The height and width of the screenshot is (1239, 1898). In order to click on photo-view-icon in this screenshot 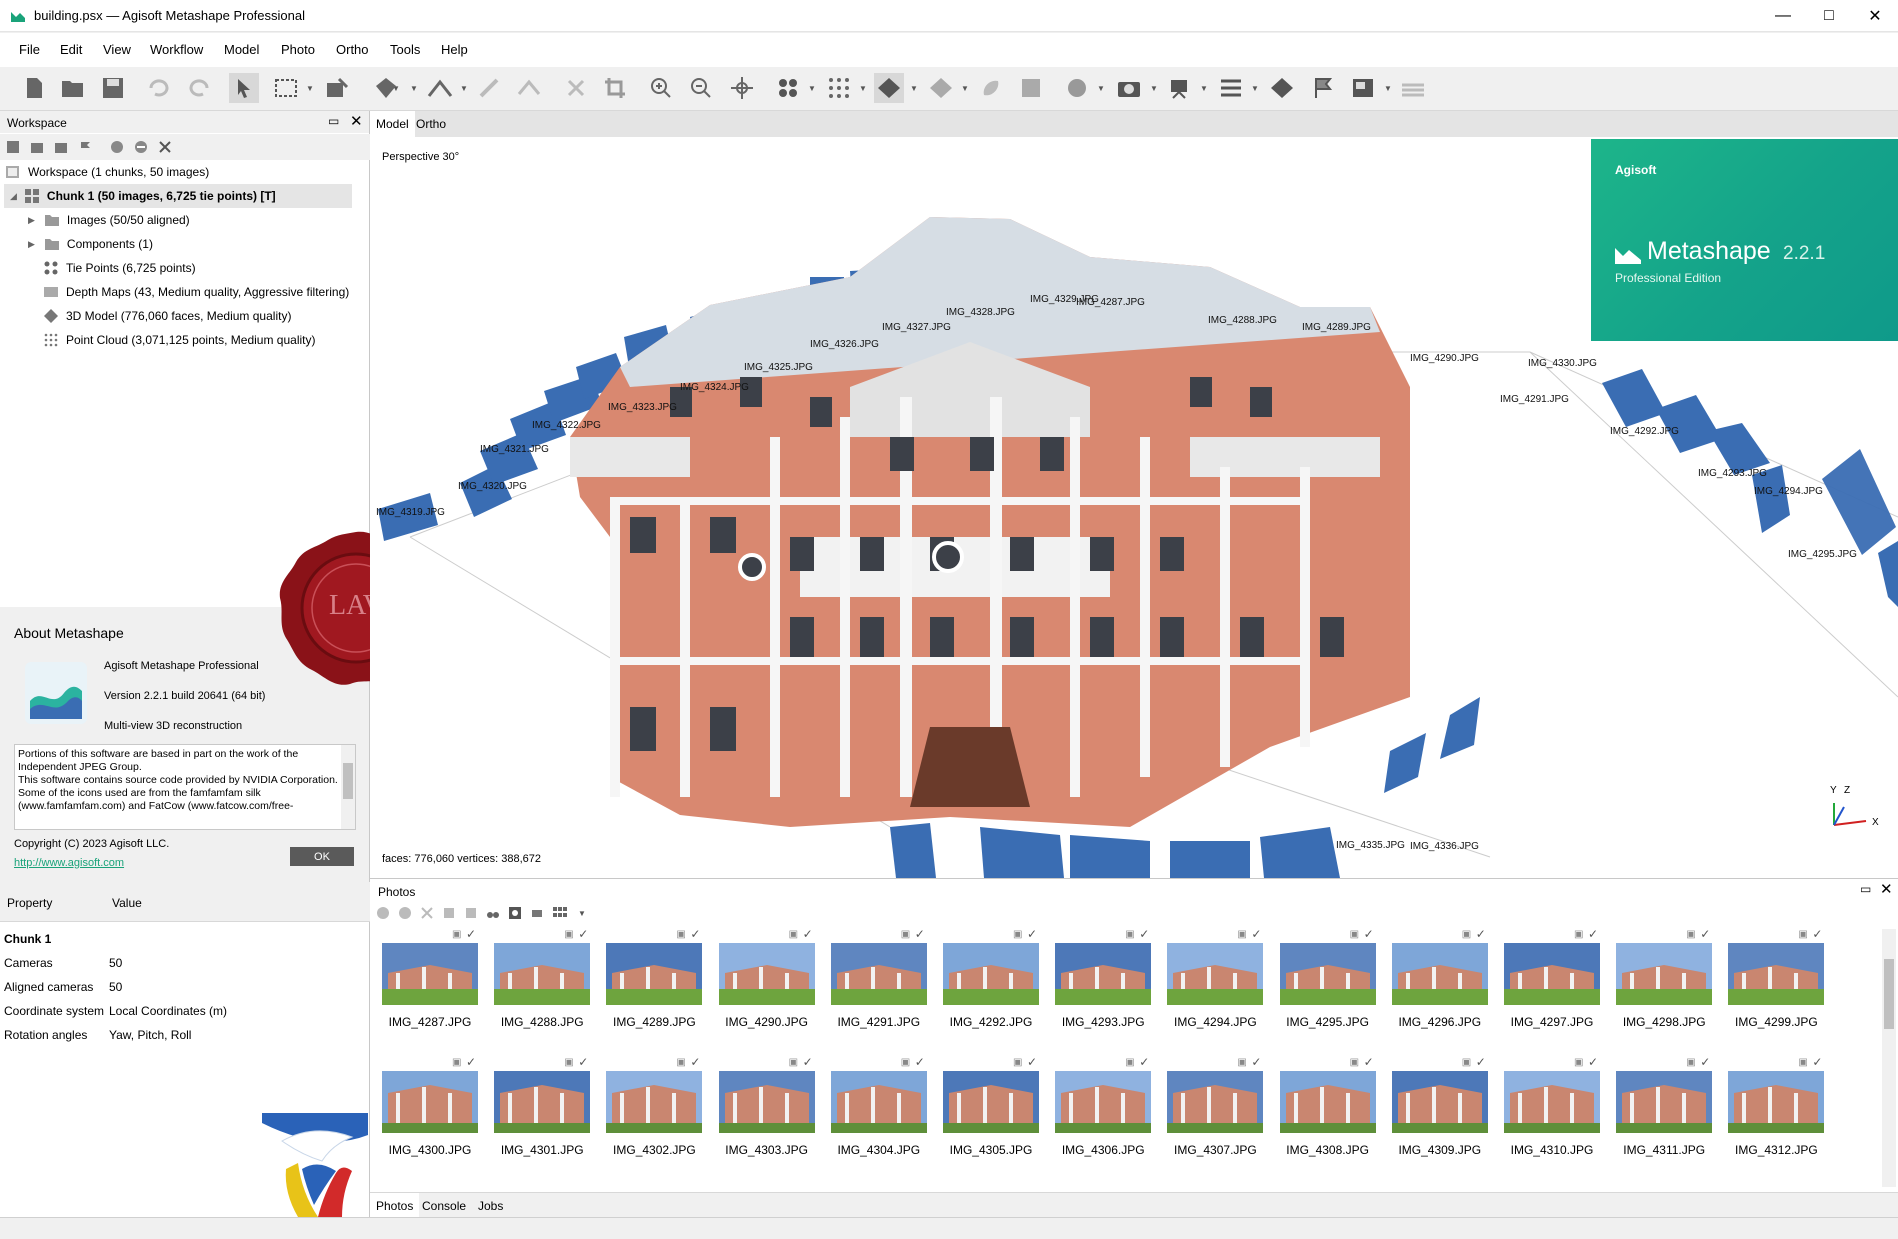, I will do `click(537, 913)`.